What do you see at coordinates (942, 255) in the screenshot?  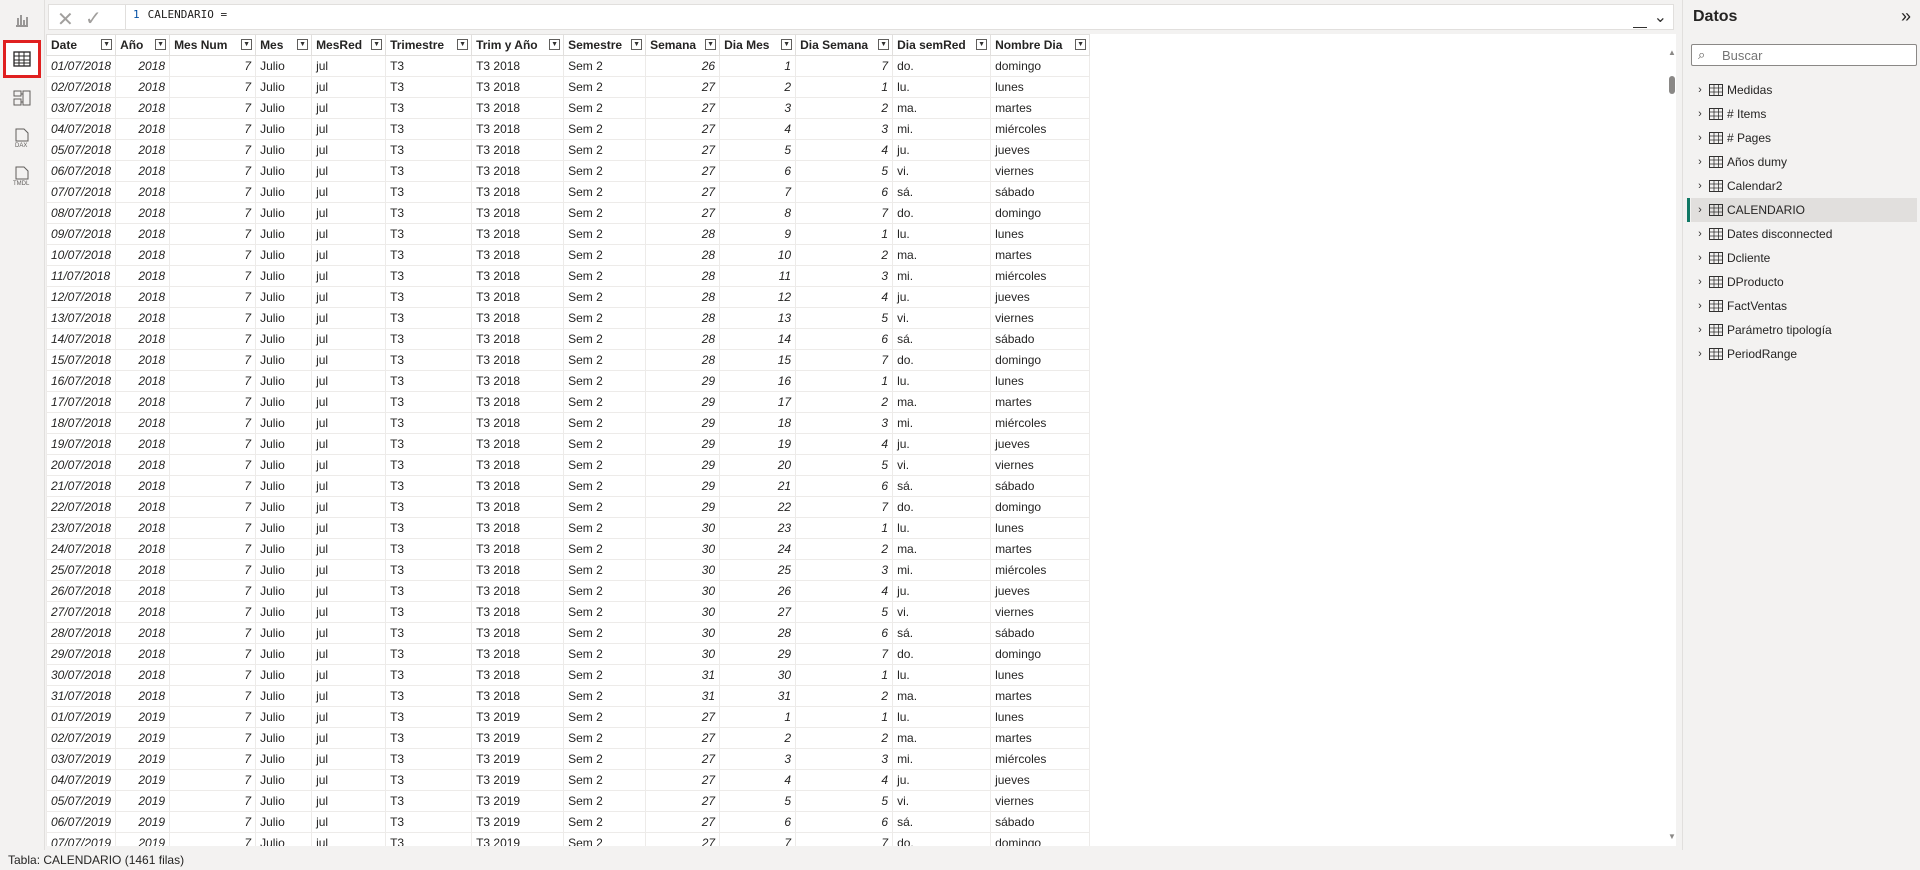 I see `table-cell: ma.` at bounding box center [942, 255].